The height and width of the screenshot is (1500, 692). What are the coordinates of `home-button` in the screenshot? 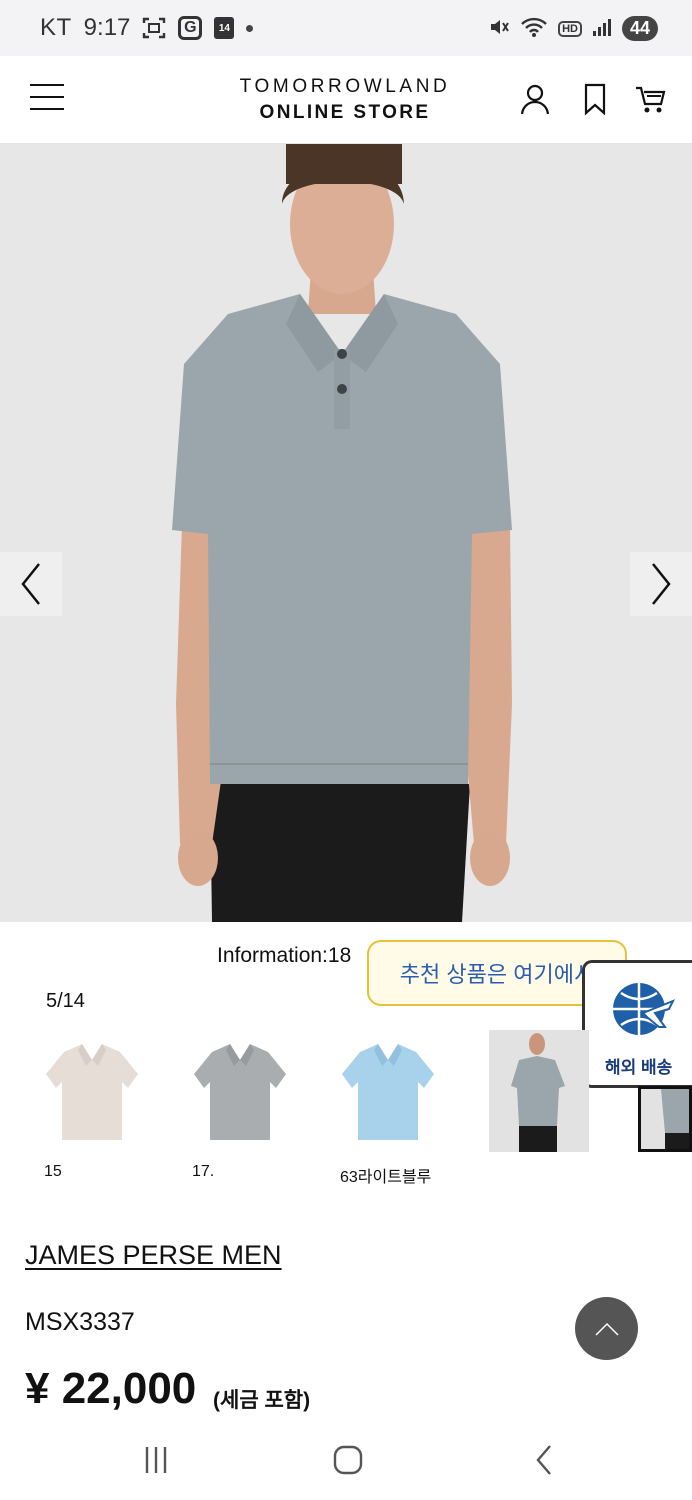 It's located at (348, 1460).